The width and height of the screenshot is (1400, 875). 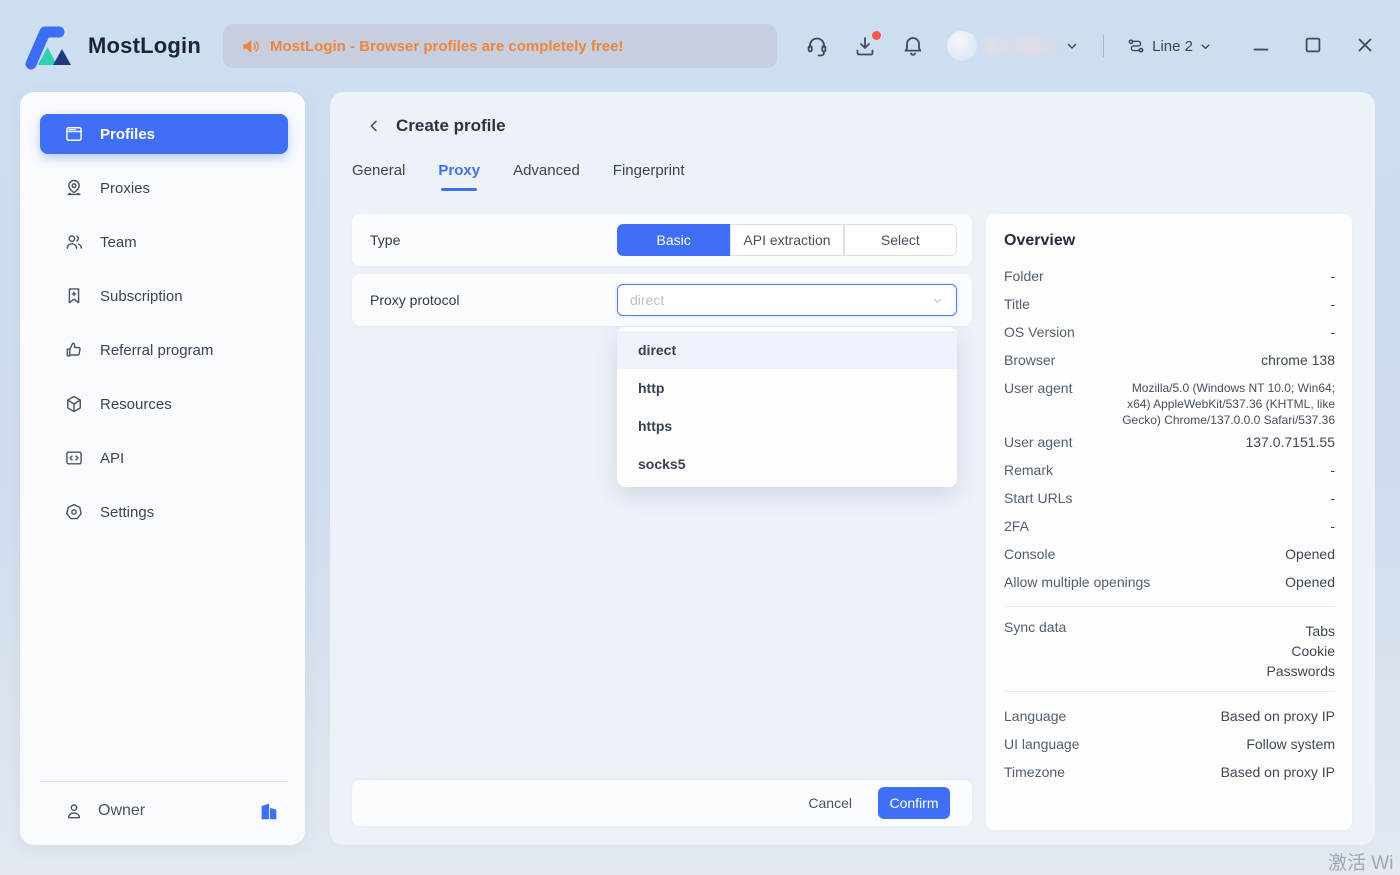 What do you see at coordinates (74, 458) in the screenshot?
I see `code-window-icon` at bounding box center [74, 458].